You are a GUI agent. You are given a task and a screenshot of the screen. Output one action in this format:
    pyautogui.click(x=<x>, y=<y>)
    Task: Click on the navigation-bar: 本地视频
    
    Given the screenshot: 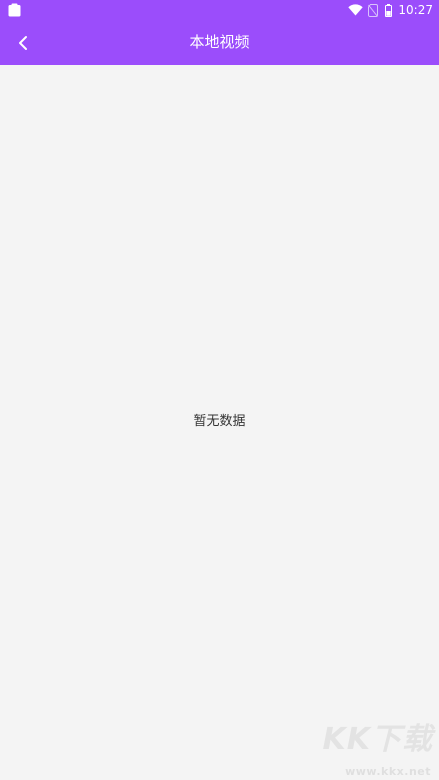 What is the action you would take?
    pyautogui.click(x=219, y=42)
    